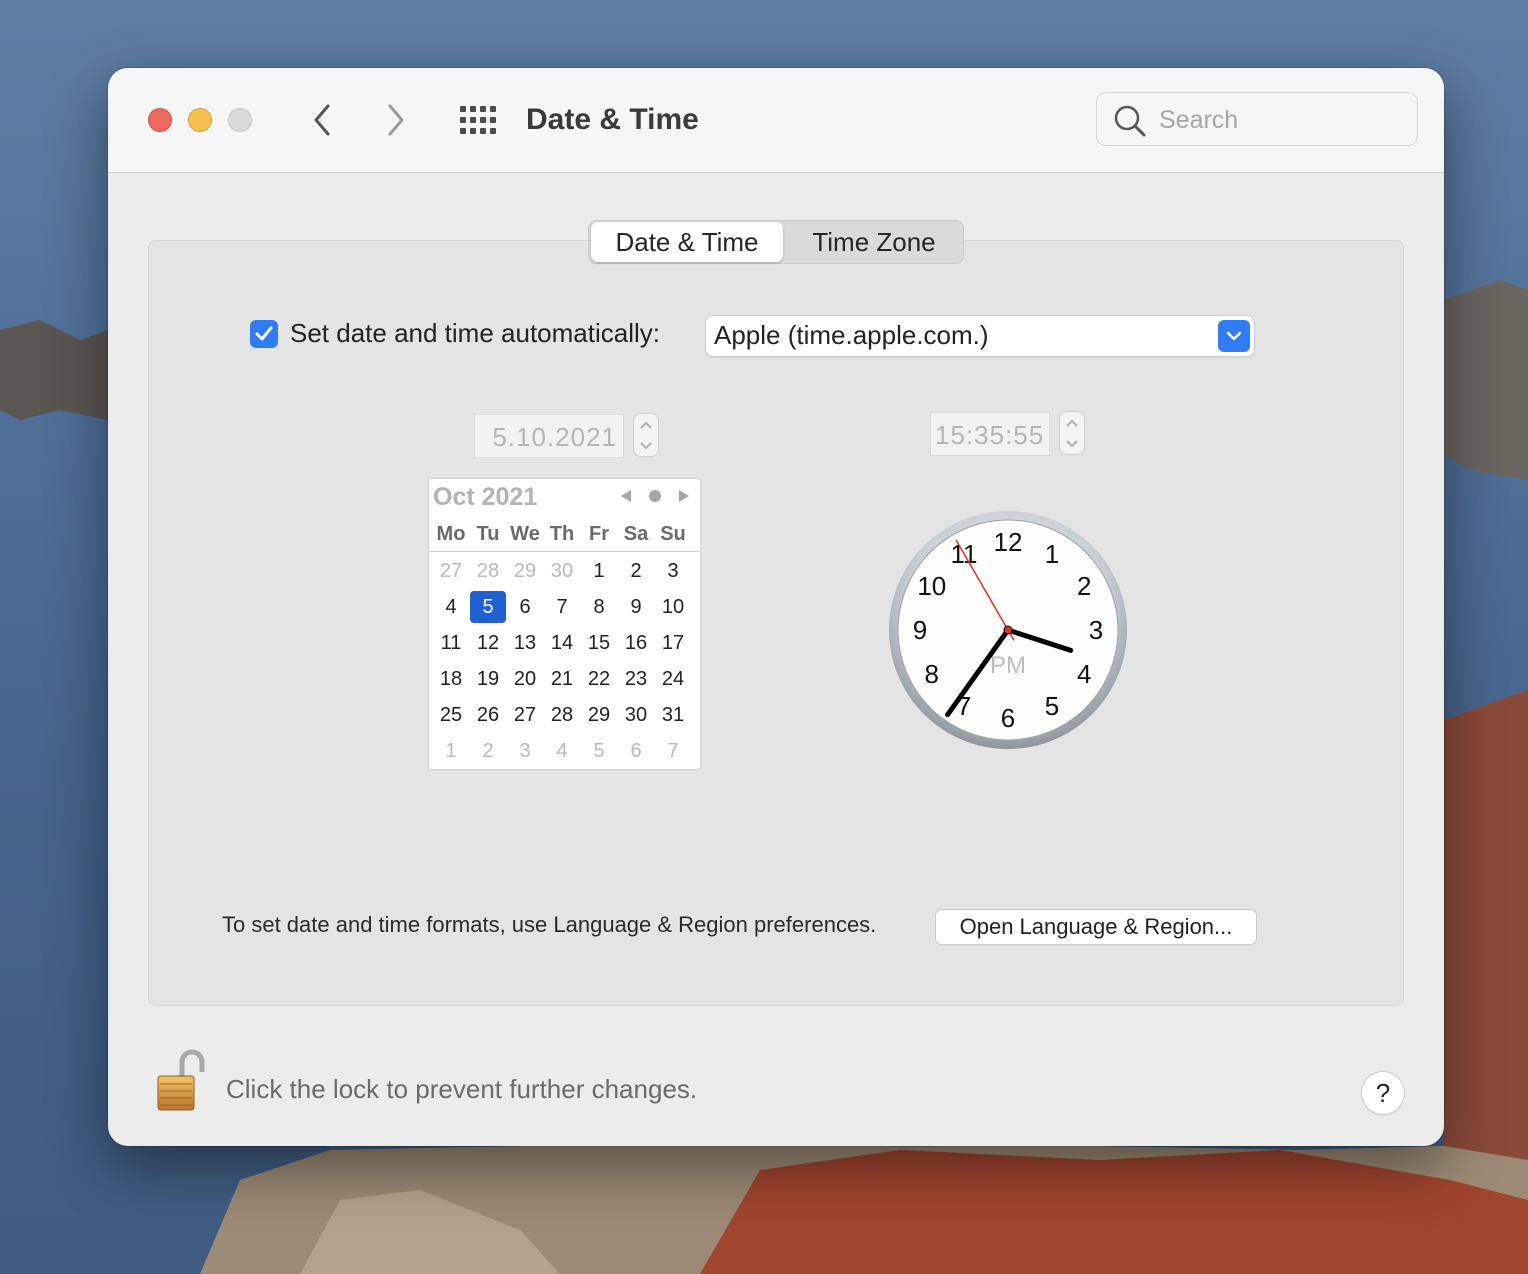 The width and height of the screenshot is (1528, 1274). Describe the element at coordinates (525, 679) in the screenshot. I see `calendar-day: 20` at that location.